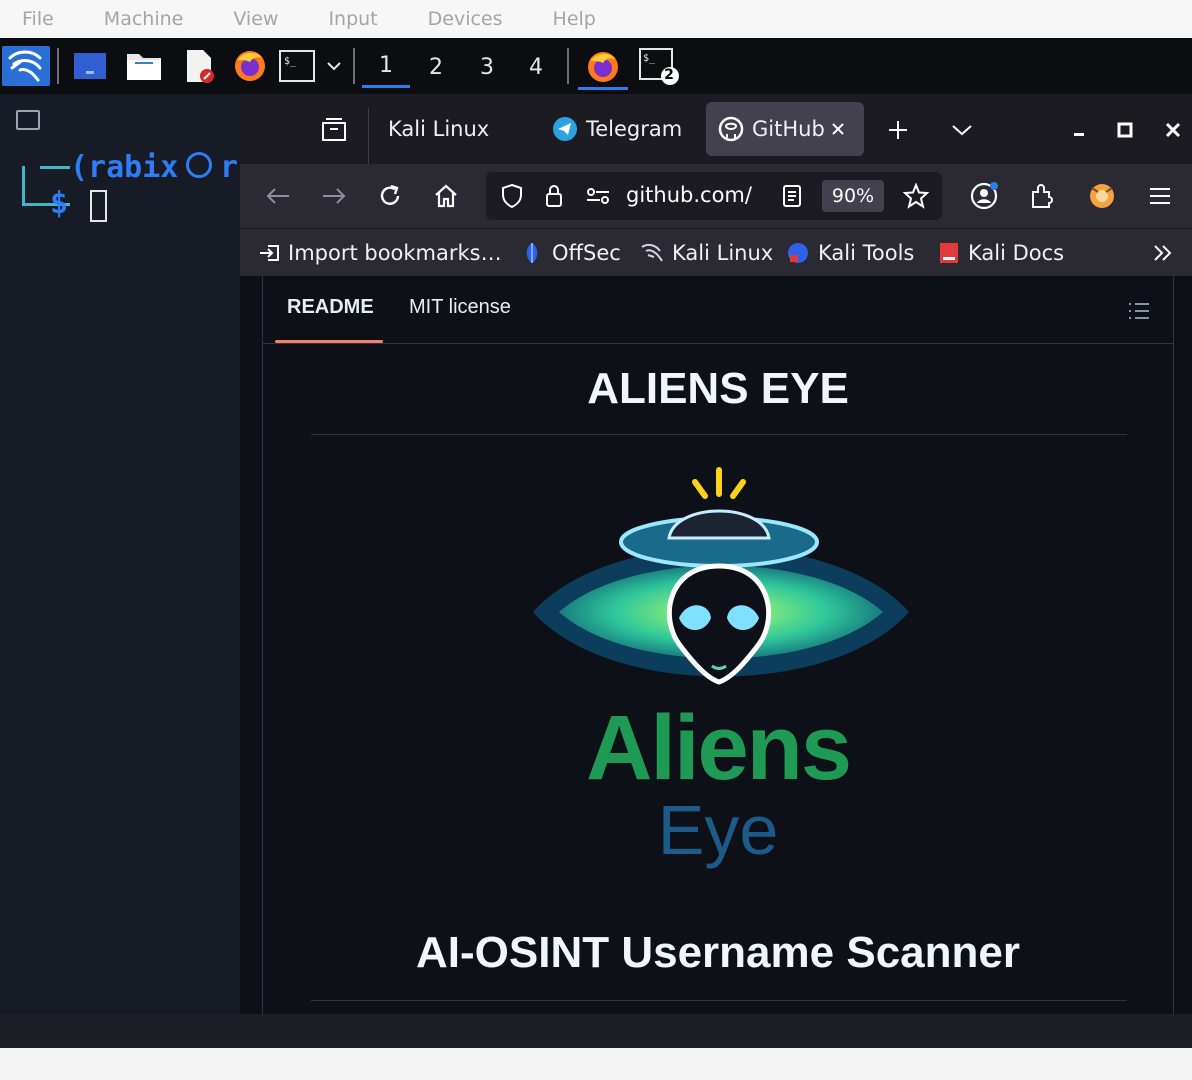 The width and height of the screenshot is (1192, 1080). What do you see at coordinates (460, 307) in the screenshot?
I see `tab-mit-license: MIT license` at bounding box center [460, 307].